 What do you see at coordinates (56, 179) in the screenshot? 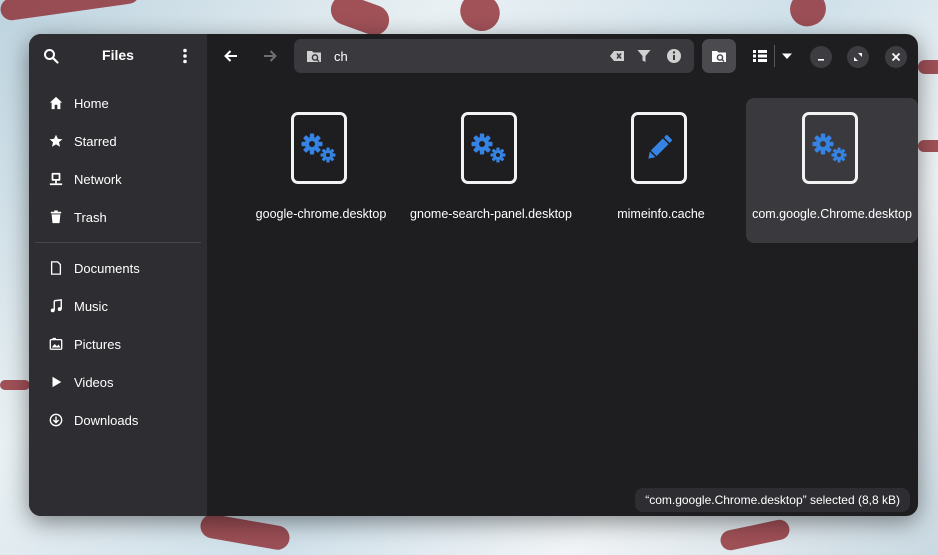
I see `network-icon` at bounding box center [56, 179].